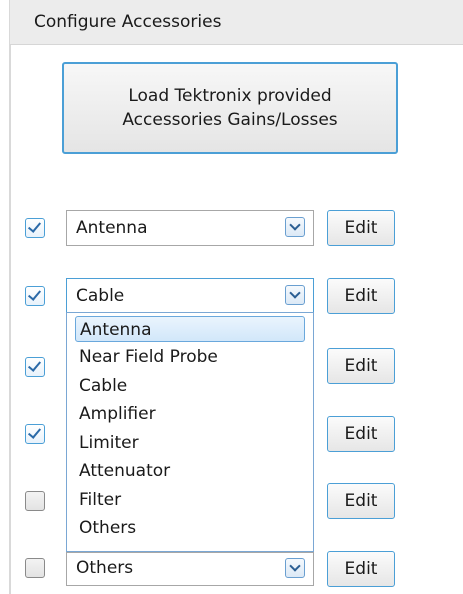  I want to click on dropdown-option-near-field-probe: Near Field Probe, so click(190, 357).